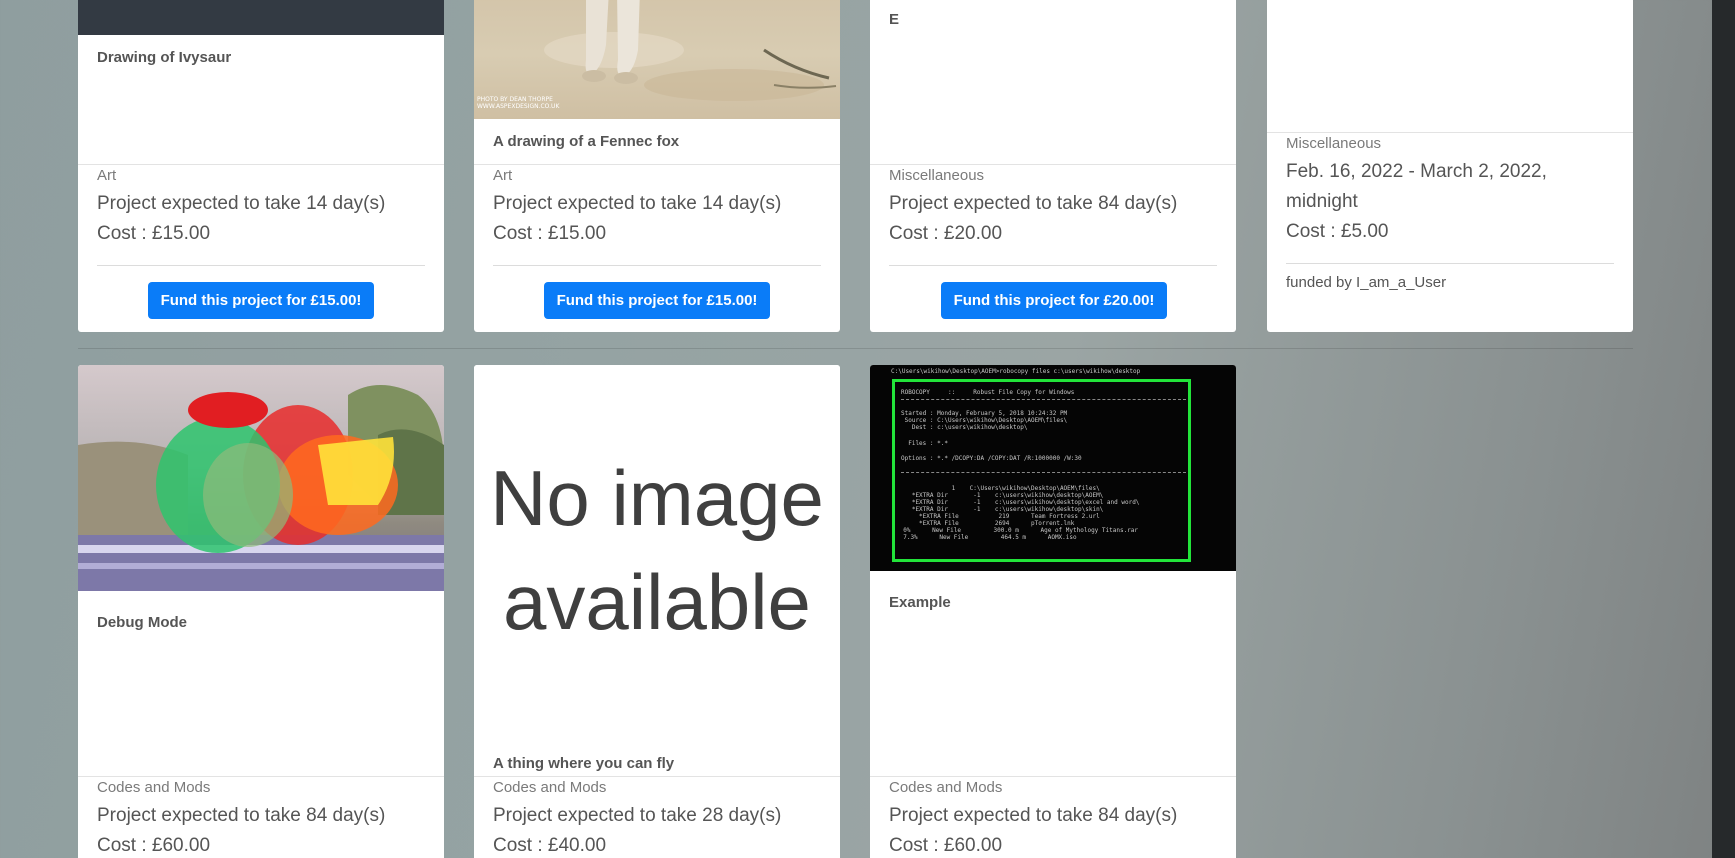 The width and height of the screenshot is (1735, 858). What do you see at coordinates (657, 602) in the screenshot?
I see `no-image-text: available` at bounding box center [657, 602].